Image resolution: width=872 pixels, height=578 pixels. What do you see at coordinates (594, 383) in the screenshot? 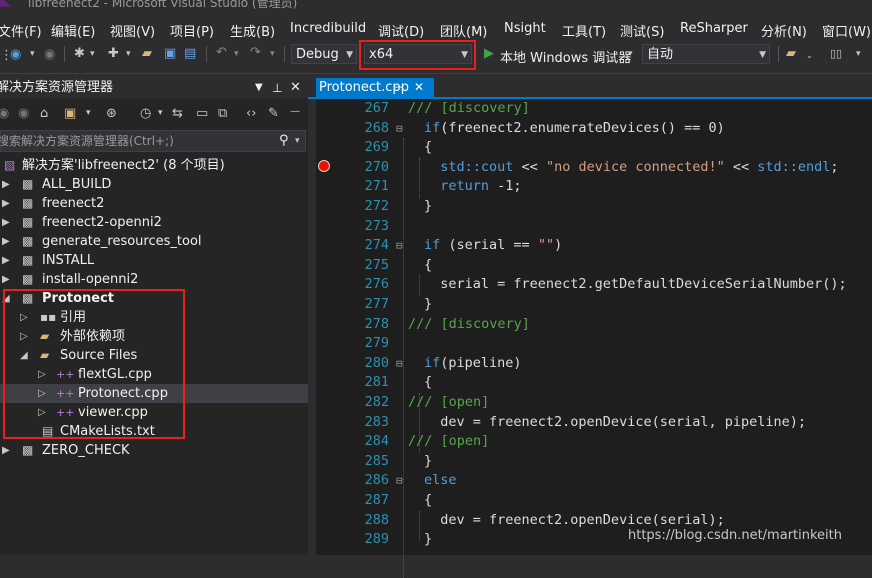
I see `code-line: 281 {` at bounding box center [594, 383].